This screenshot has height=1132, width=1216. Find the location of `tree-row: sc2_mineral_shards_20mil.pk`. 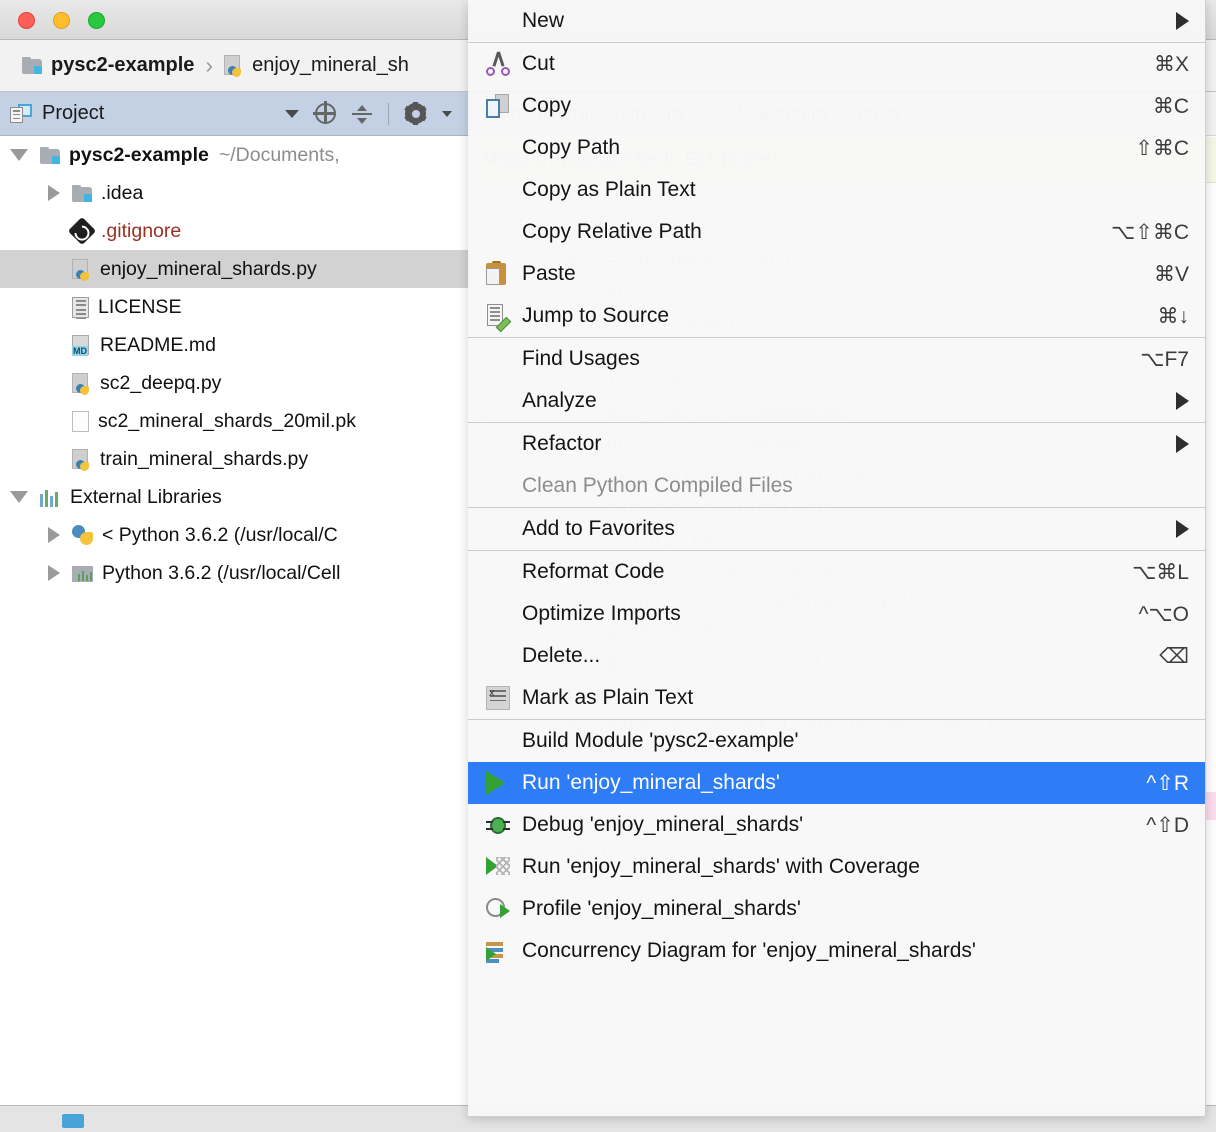

tree-row: sc2_mineral_shards_20mil.pk is located at coordinates (235, 421).